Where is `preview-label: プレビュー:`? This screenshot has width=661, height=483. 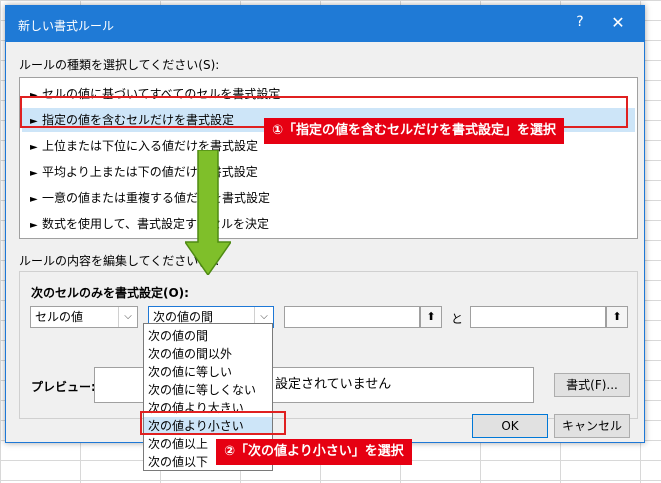 preview-label: プレビュー: is located at coordinates (63, 387).